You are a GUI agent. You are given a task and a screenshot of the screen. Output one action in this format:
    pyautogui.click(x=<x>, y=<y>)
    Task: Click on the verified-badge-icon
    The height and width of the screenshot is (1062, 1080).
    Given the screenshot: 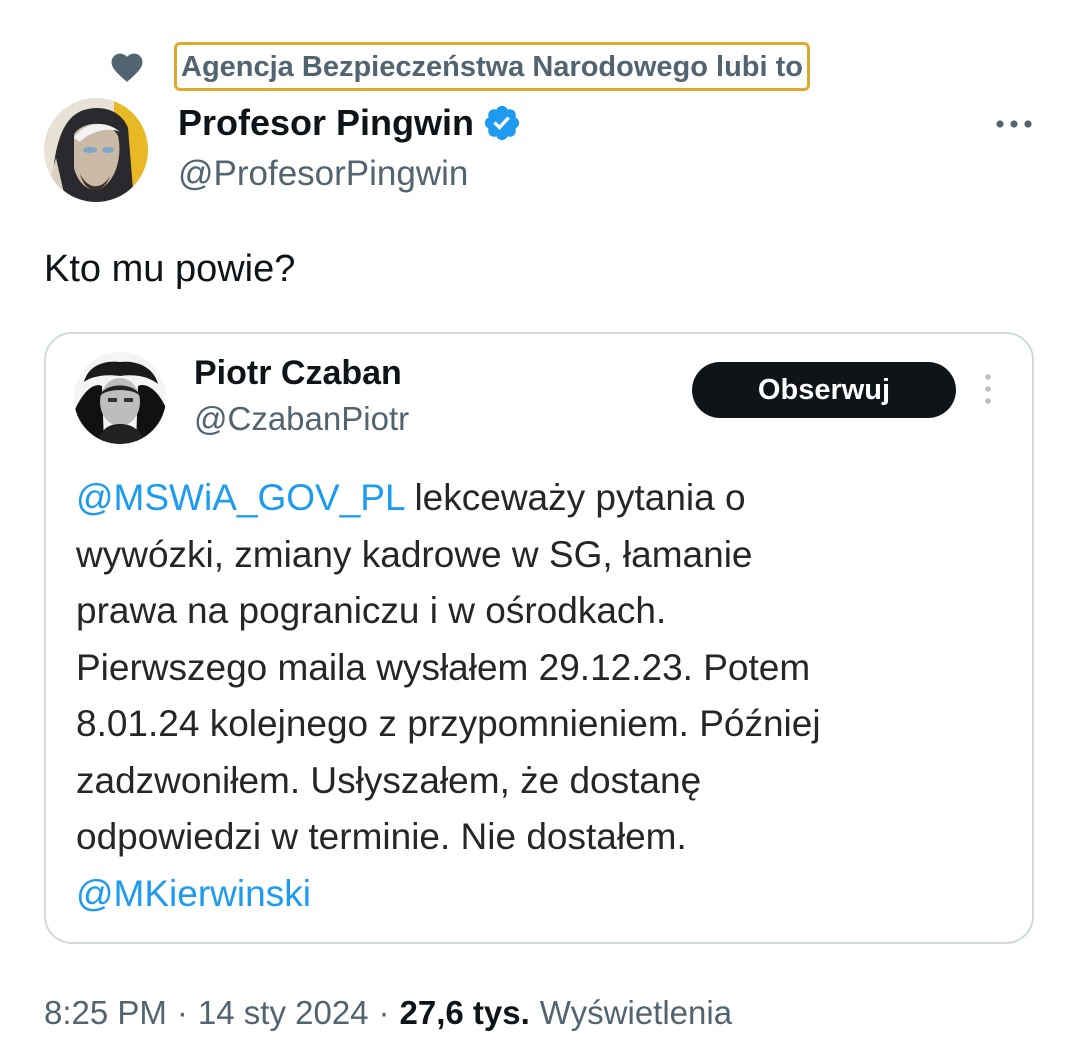 What is the action you would take?
    pyautogui.click(x=502, y=123)
    